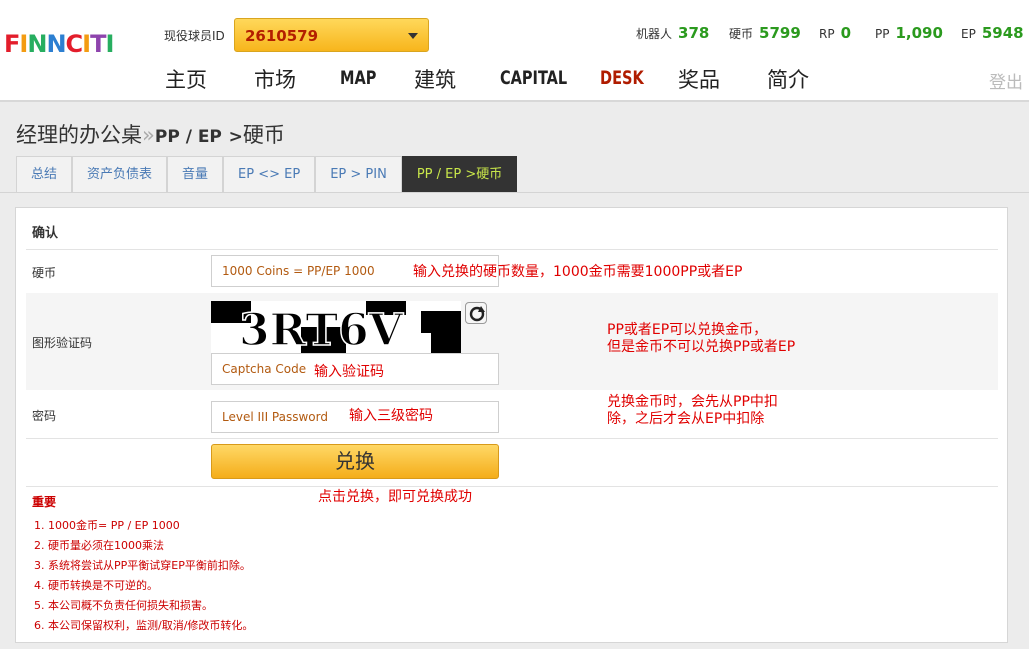  What do you see at coordinates (673, 33) in the screenshot?
I see `stat-robot: 机器人 378` at bounding box center [673, 33].